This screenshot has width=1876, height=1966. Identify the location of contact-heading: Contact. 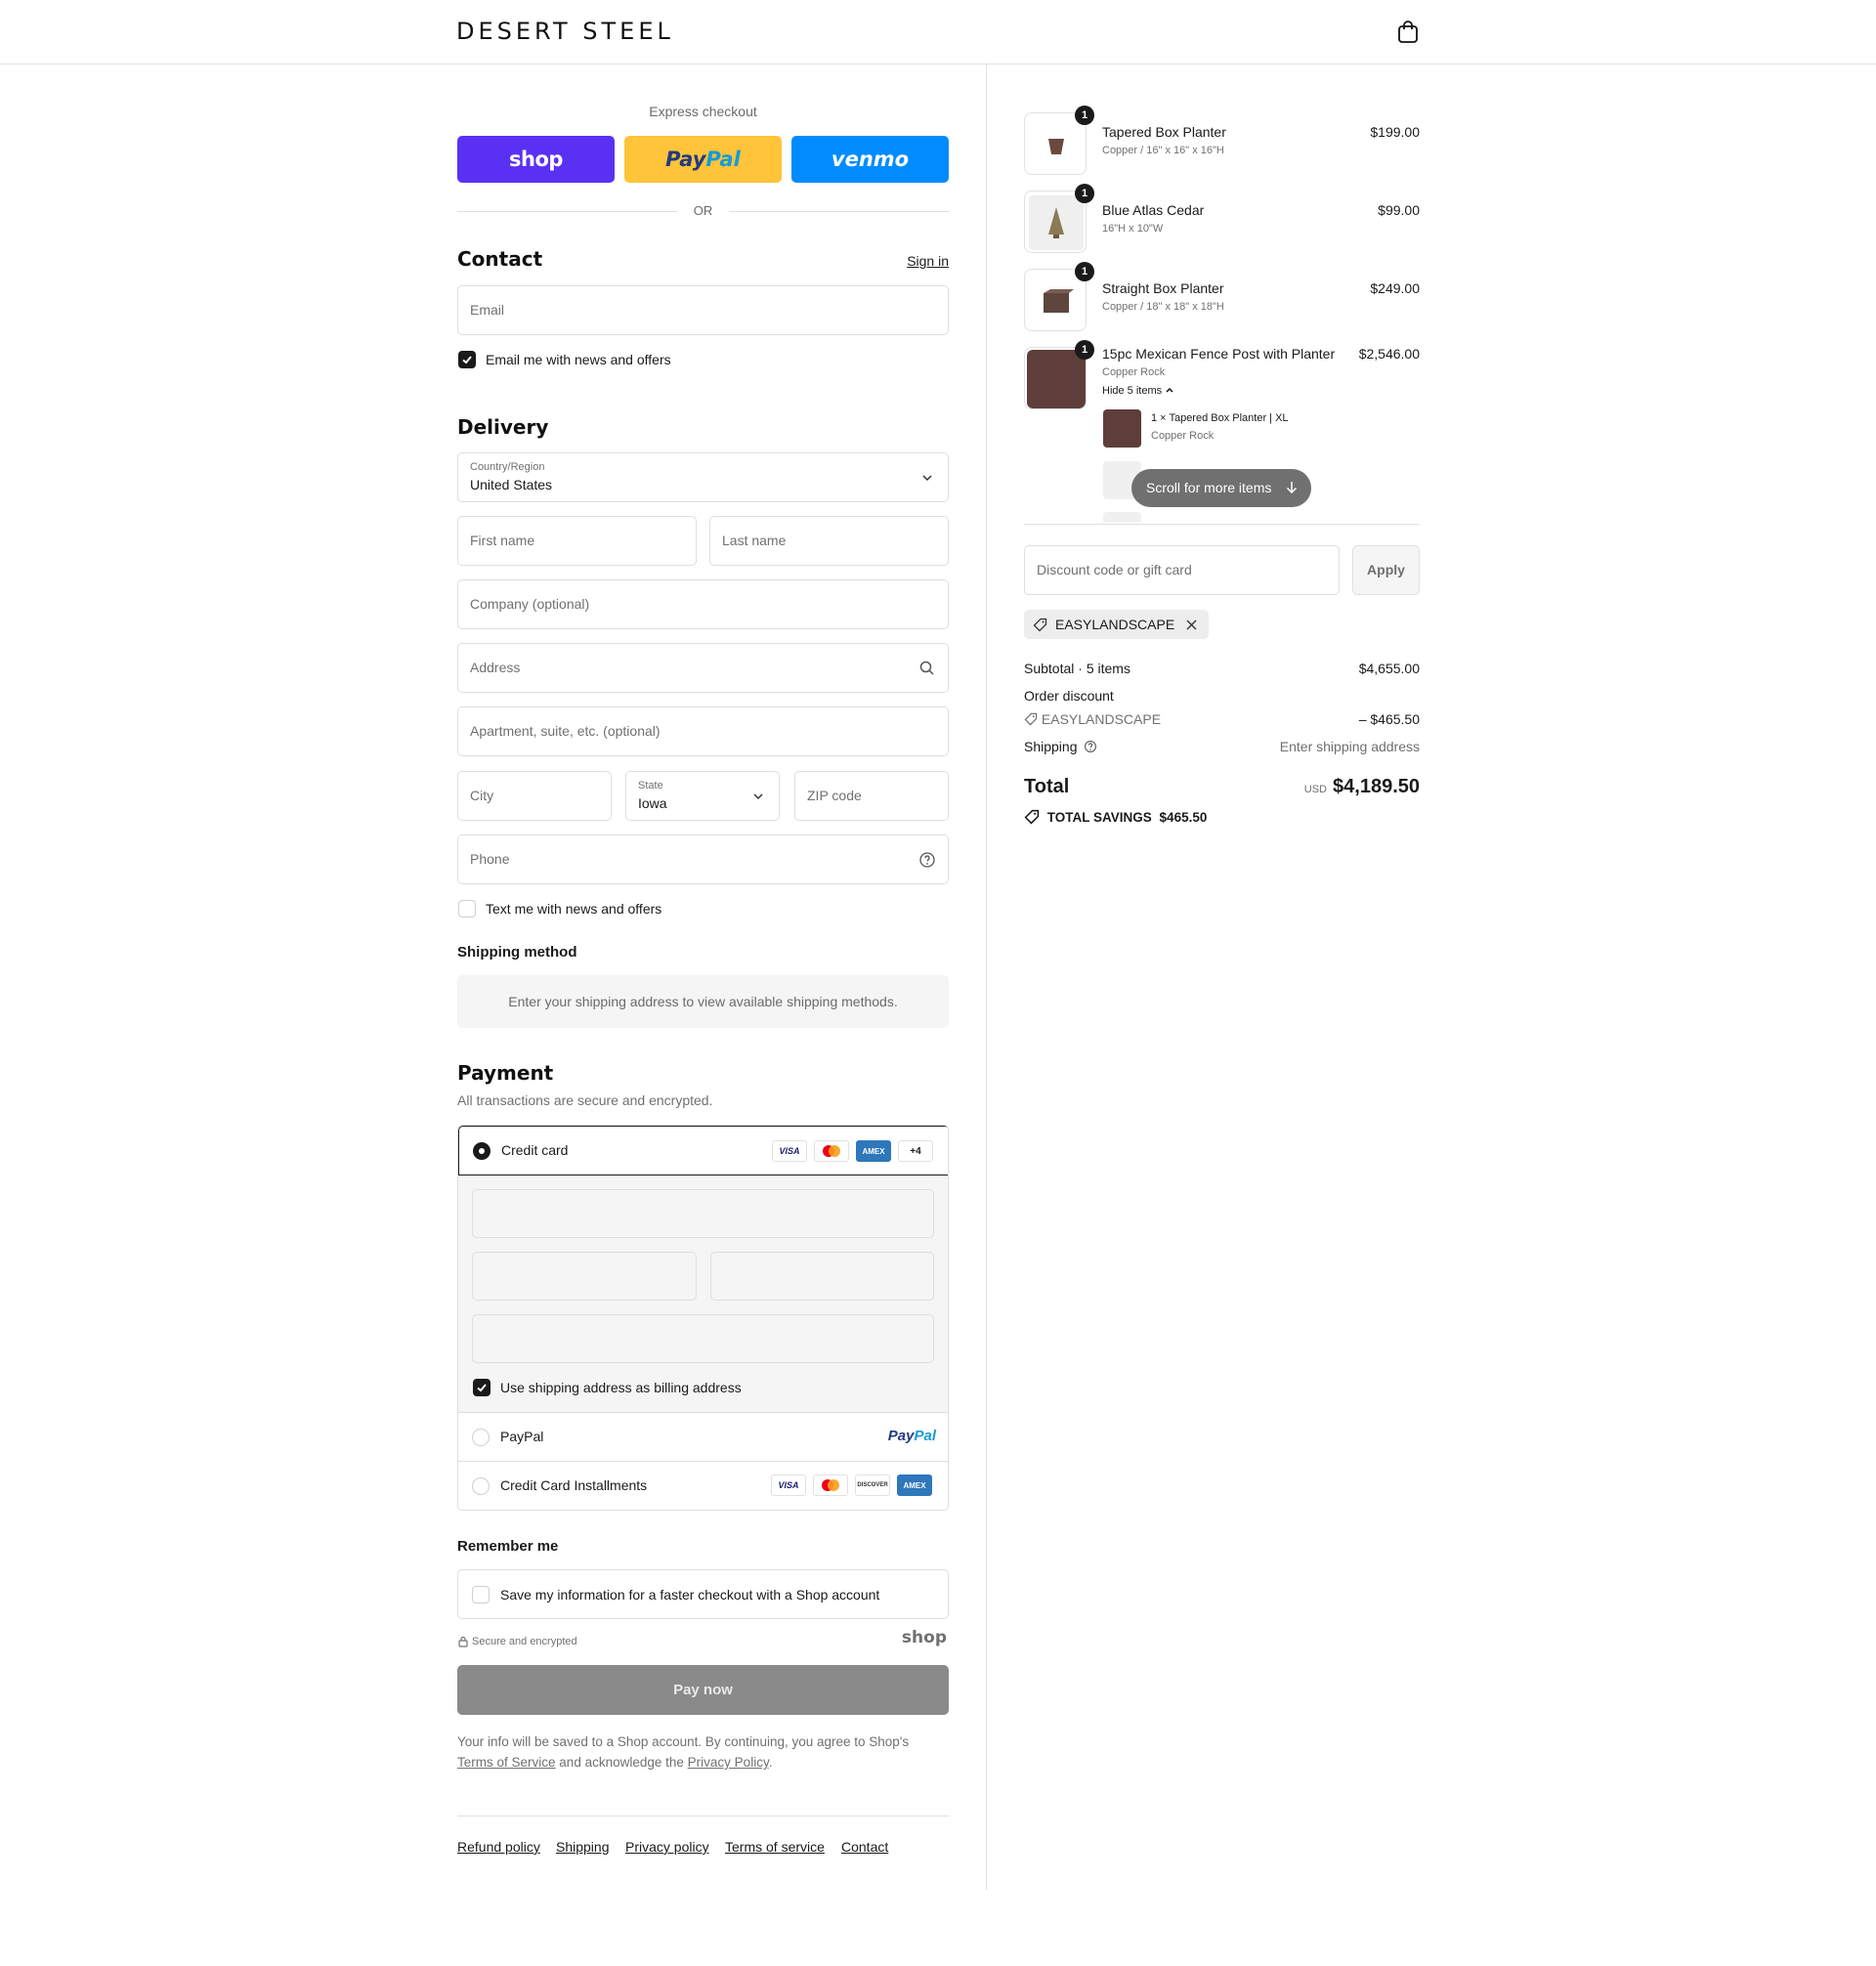
(500, 259).